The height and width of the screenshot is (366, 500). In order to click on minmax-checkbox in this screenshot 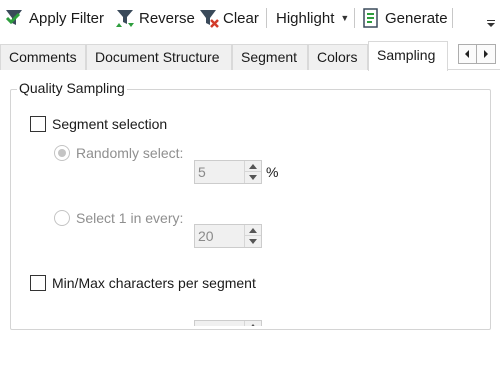, I will do `click(38, 283)`.